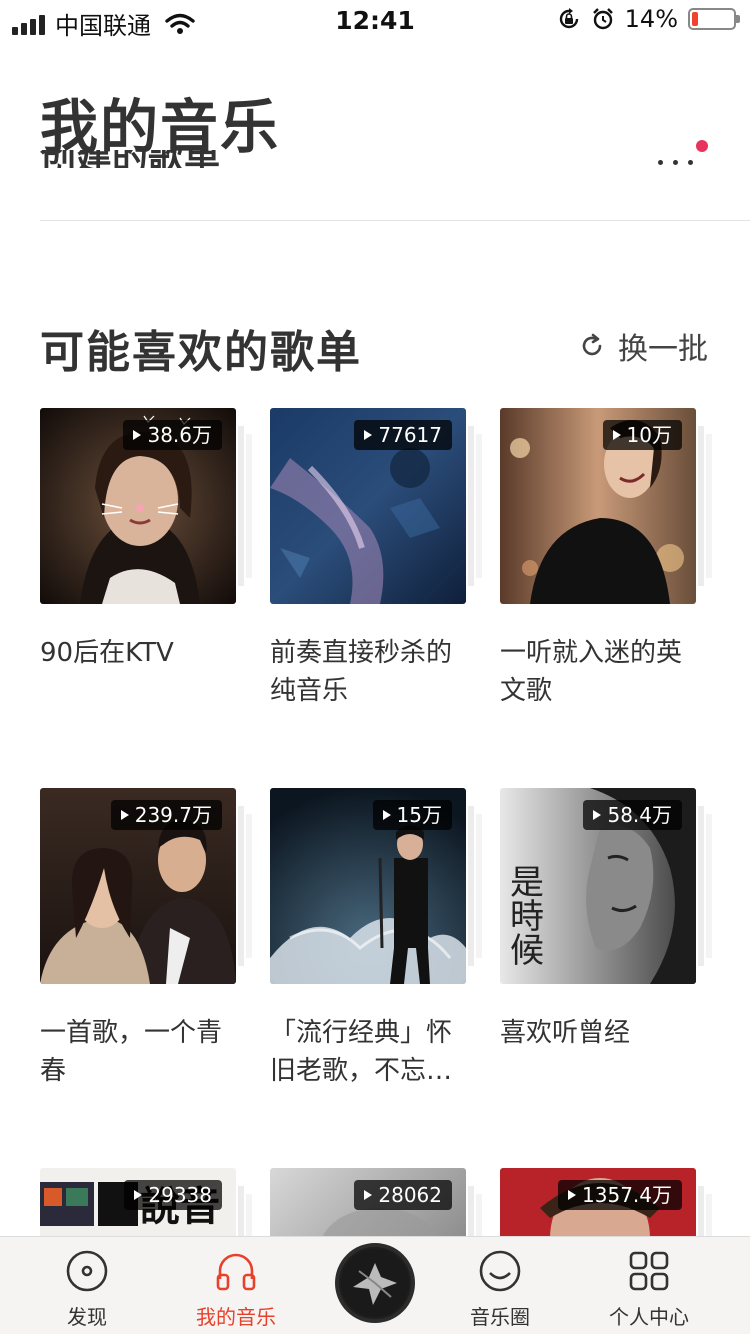 Image resolution: width=750 pixels, height=1334 pixels. What do you see at coordinates (138, 886) in the screenshot?
I see `playlist-cover: 239.7万` at bounding box center [138, 886].